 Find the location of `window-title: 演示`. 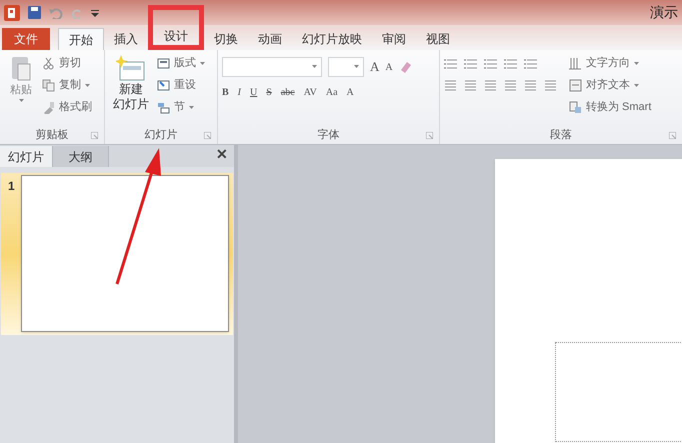

window-title: 演示 is located at coordinates (664, 12).